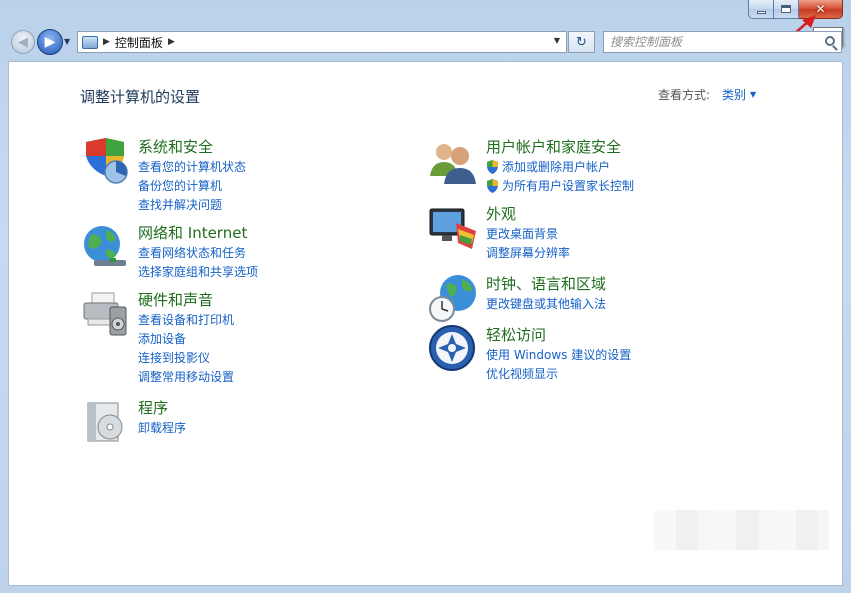  Describe the element at coordinates (546, 283) in the screenshot. I see `category-title-clock-language: 时钟、语言和区域` at that location.